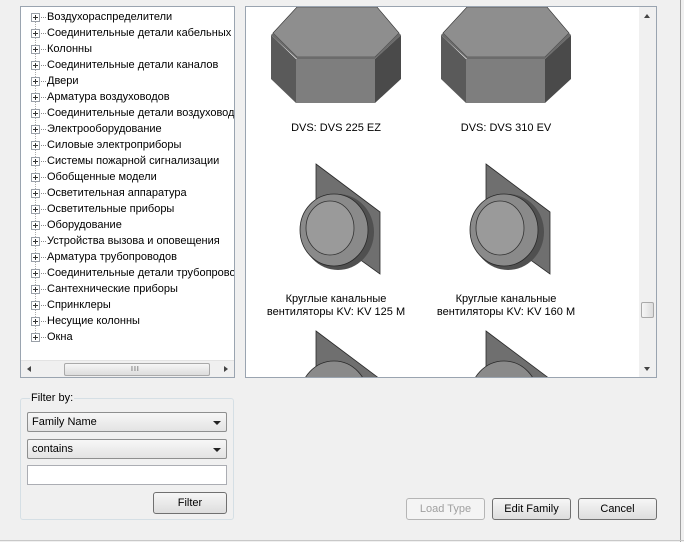 This screenshot has width=684, height=542. I want to click on load-type-button: Load Type, so click(445, 509).